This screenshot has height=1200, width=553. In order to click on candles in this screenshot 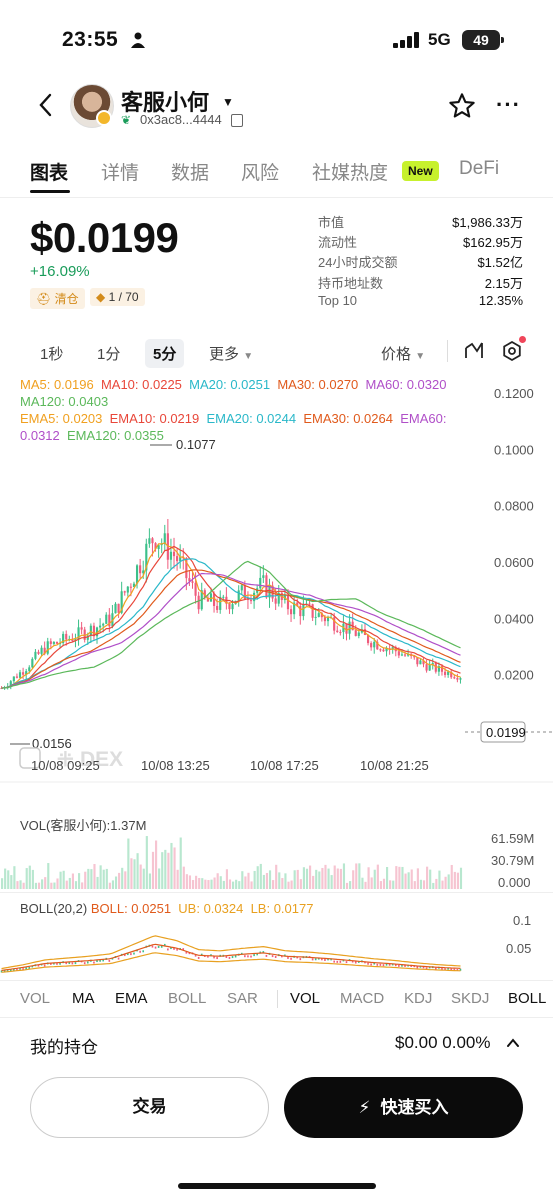, I will do `click(231, 604)`.